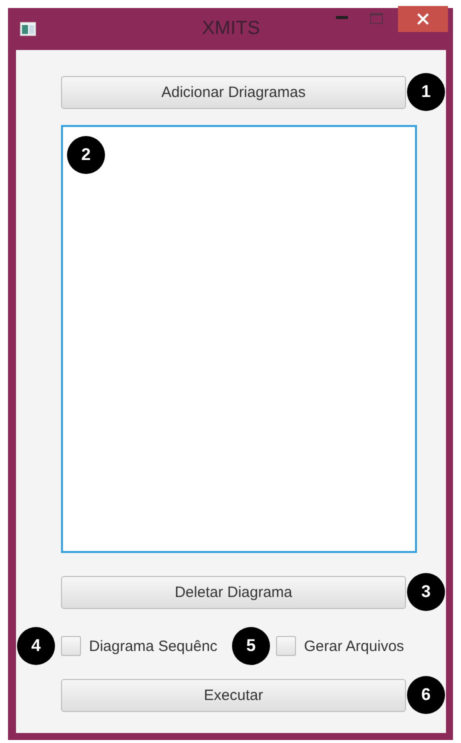 The width and height of the screenshot is (461, 743). What do you see at coordinates (231, 29) in the screenshot?
I see `window-title: XMITS` at bounding box center [231, 29].